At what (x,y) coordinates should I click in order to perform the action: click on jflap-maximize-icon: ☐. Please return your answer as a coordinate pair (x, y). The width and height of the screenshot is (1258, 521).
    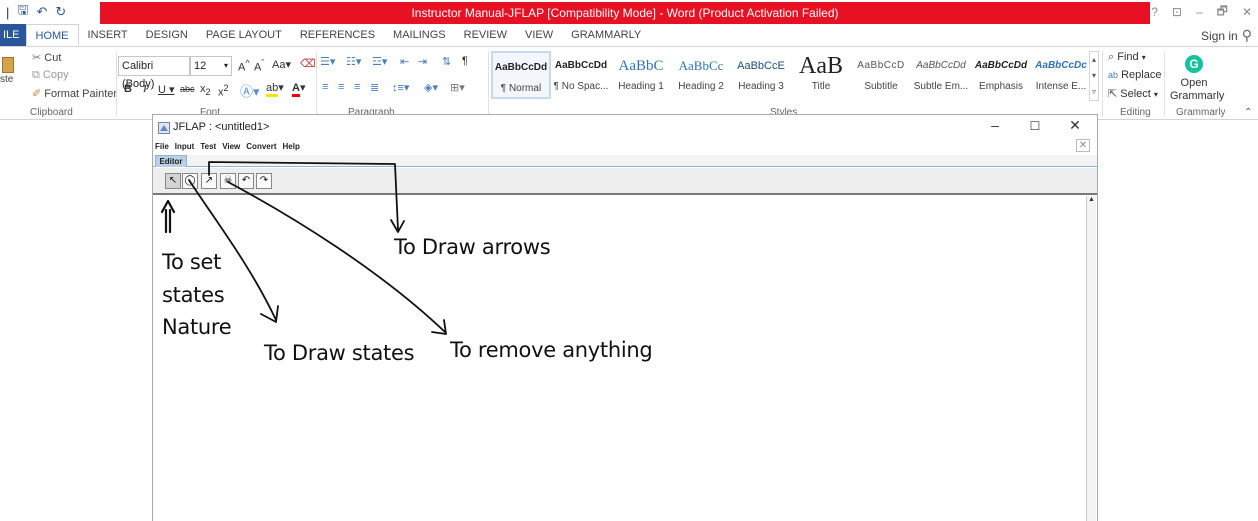
    Looking at the image, I should click on (1035, 126).